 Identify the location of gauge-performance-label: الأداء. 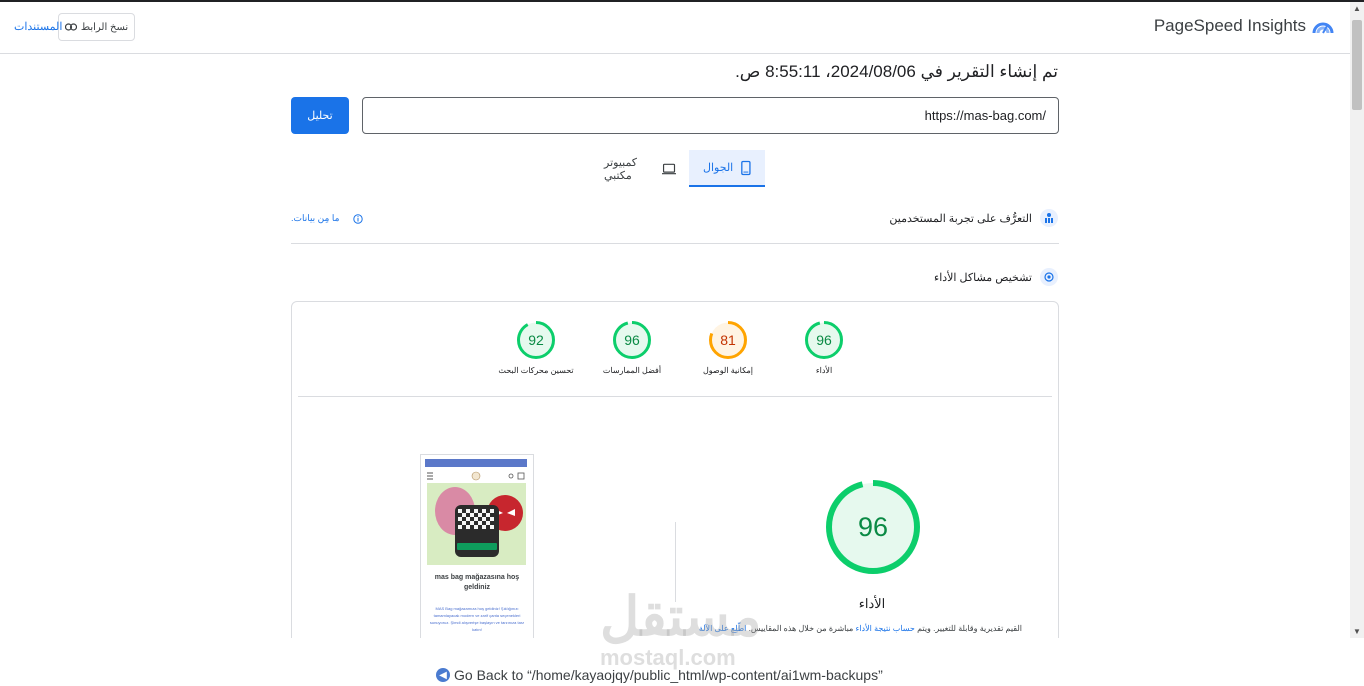
(824, 370).